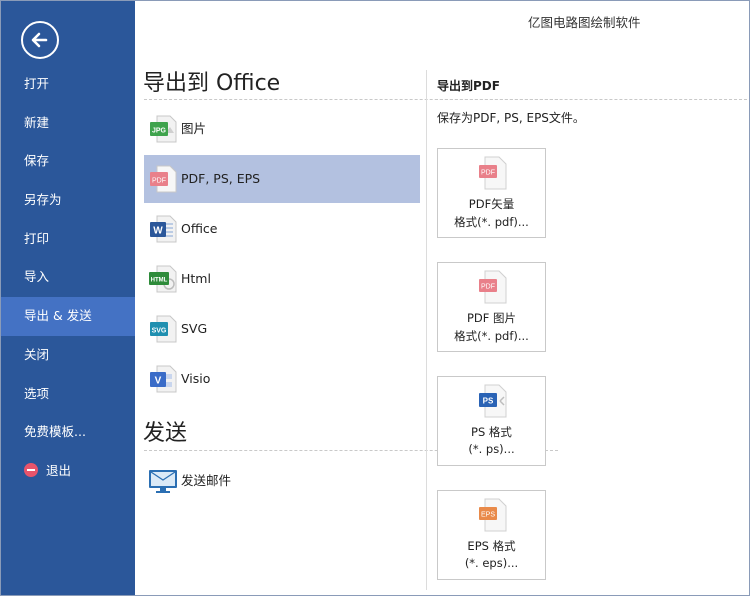 This screenshot has height=596, width=750. I want to click on send-item-email: 发送邮件, so click(282, 481).